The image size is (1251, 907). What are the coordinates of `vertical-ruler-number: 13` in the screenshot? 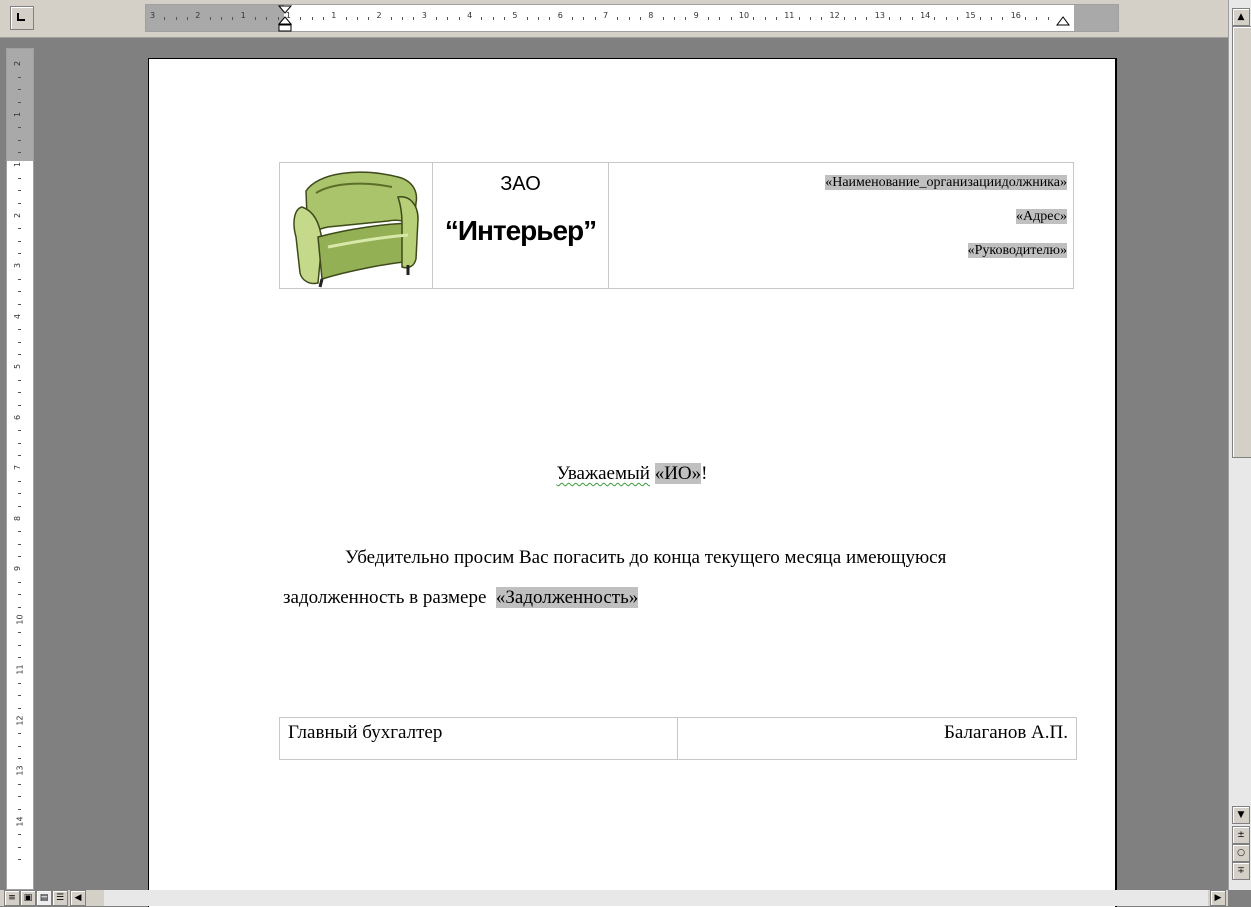 It's located at (20, 770).